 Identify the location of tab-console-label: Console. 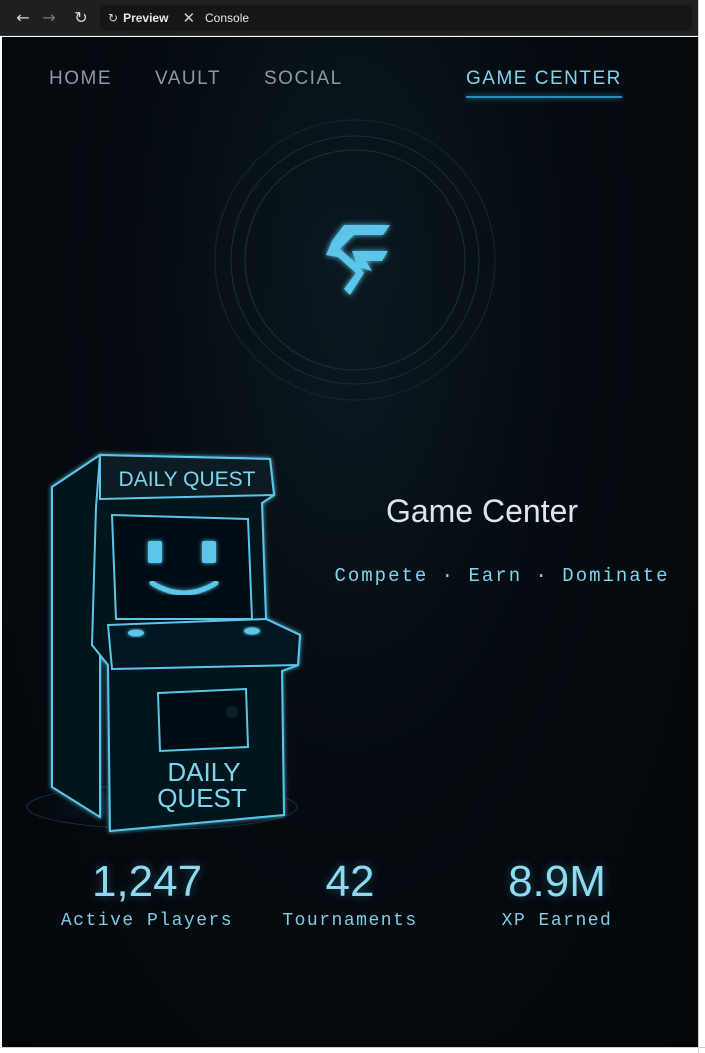
(227, 18).